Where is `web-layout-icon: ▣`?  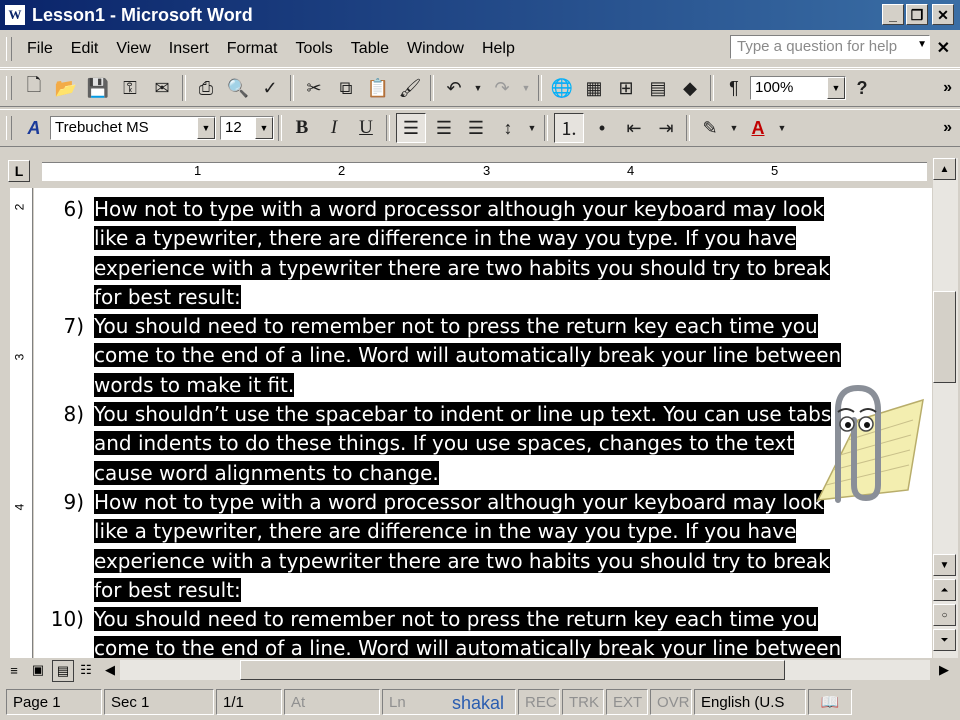 web-layout-icon: ▣ is located at coordinates (38, 670).